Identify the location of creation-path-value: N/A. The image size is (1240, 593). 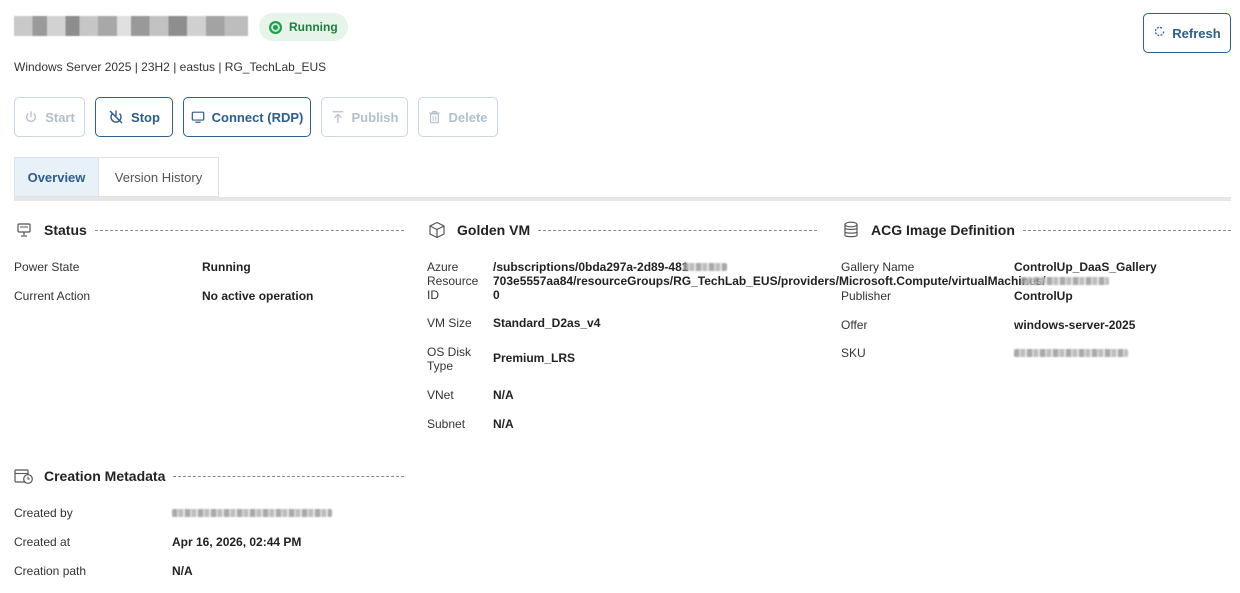
(182, 571).